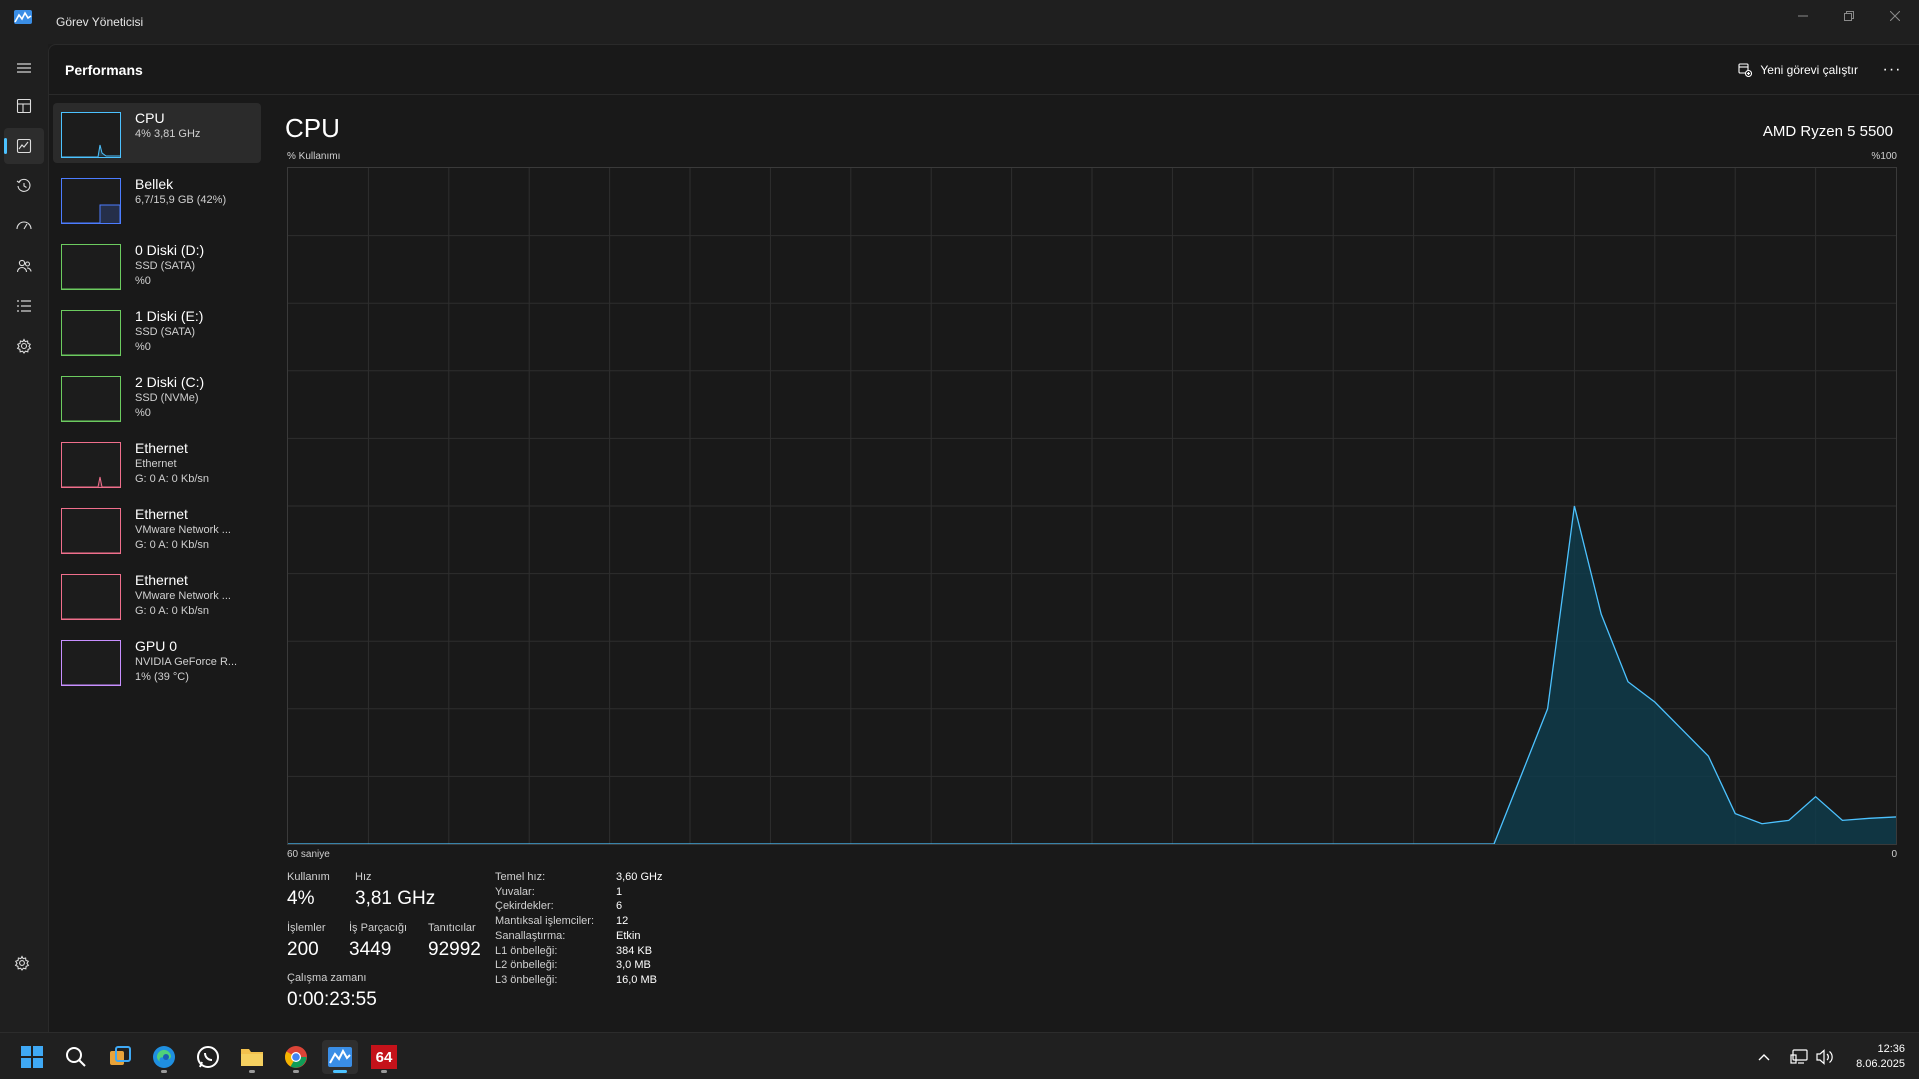  I want to click on taskbar-start-button, so click(32, 1057).